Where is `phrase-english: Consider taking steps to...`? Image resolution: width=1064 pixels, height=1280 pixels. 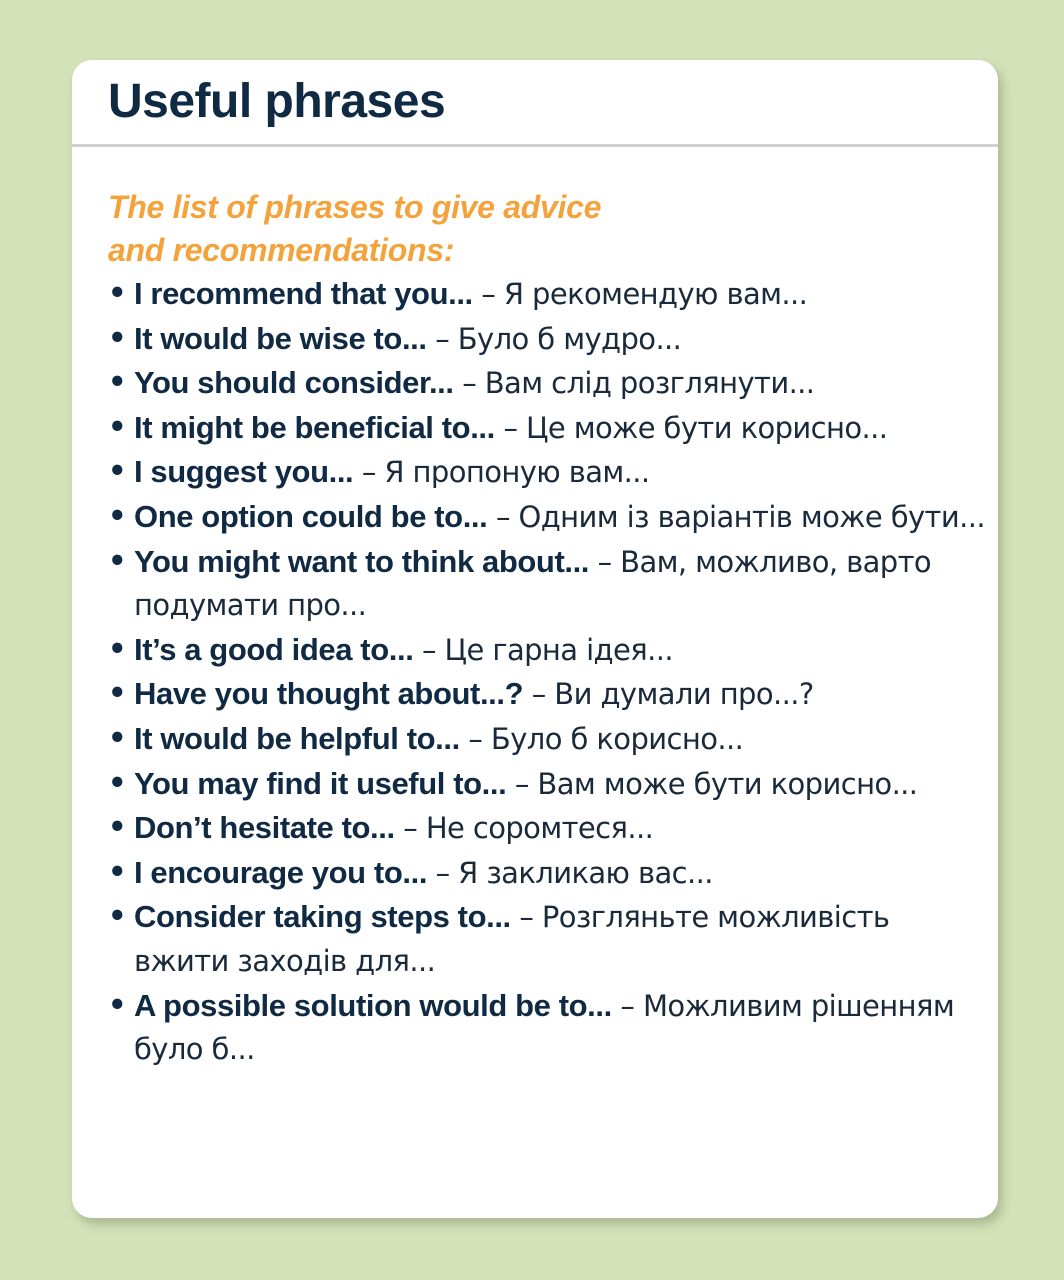
phrase-english: Consider taking steps to... is located at coordinates (322, 917).